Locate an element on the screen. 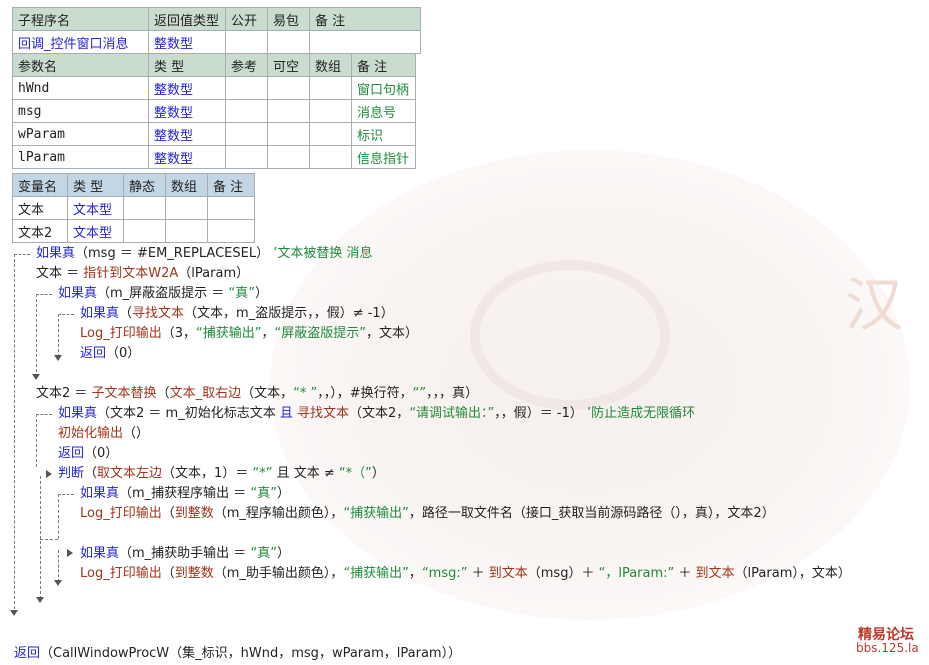 The height and width of the screenshot is (665, 929). code-line: 文本 ＝ 指针到文本W2A（lParam） is located at coordinates (142, 274).